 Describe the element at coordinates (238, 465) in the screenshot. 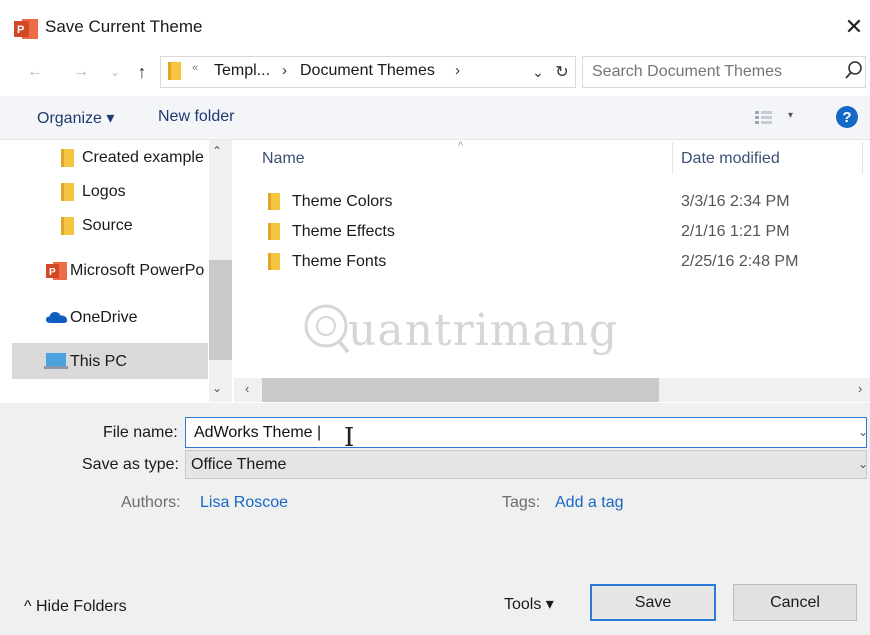

I see `save-as-type-value: Office Theme` at that location.